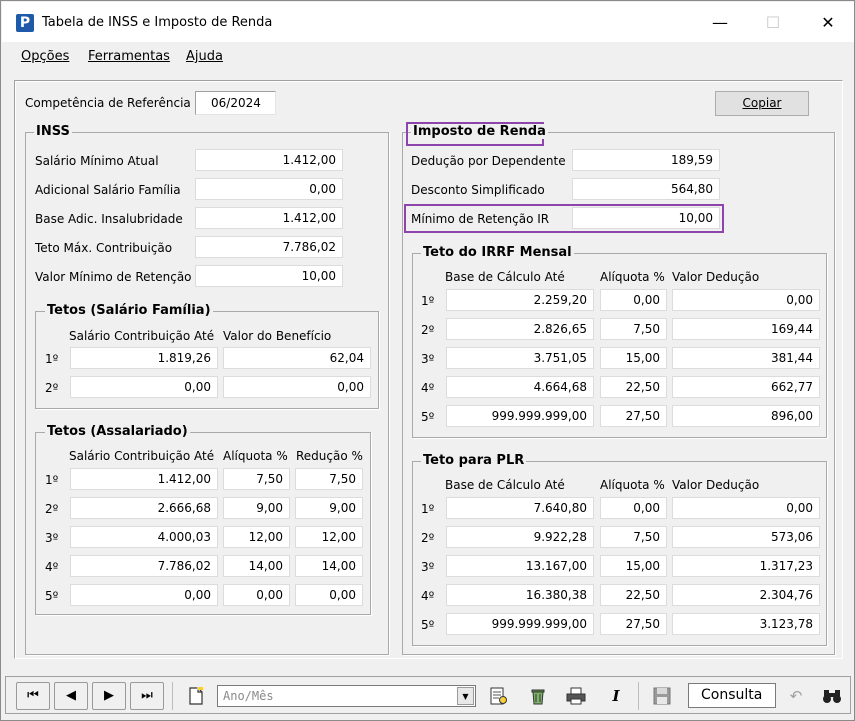 The width and height of the screenshot is (855, 721). I want to click on plr-base-1: 7.640,80, so click(520, 508).